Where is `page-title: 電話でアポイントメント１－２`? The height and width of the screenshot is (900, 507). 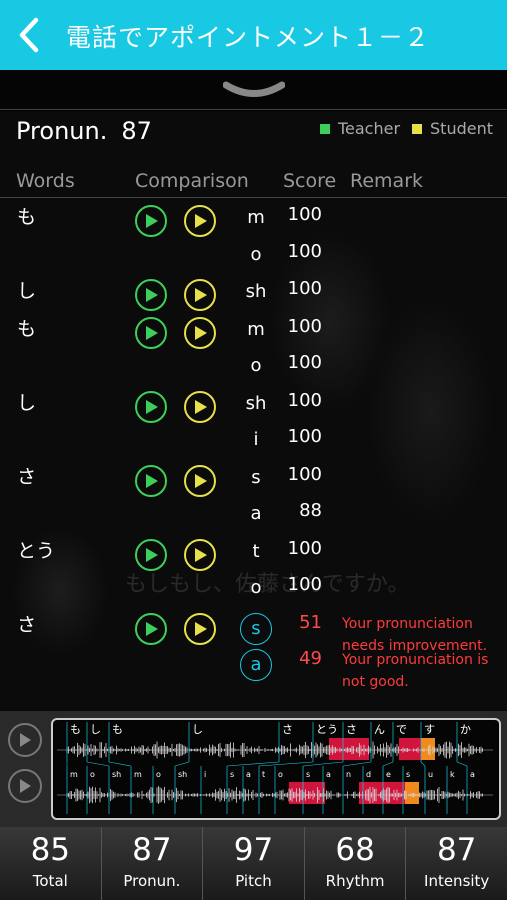 page-title: 電話でアポイントメント１－２ is located at coordinates (248, 37).